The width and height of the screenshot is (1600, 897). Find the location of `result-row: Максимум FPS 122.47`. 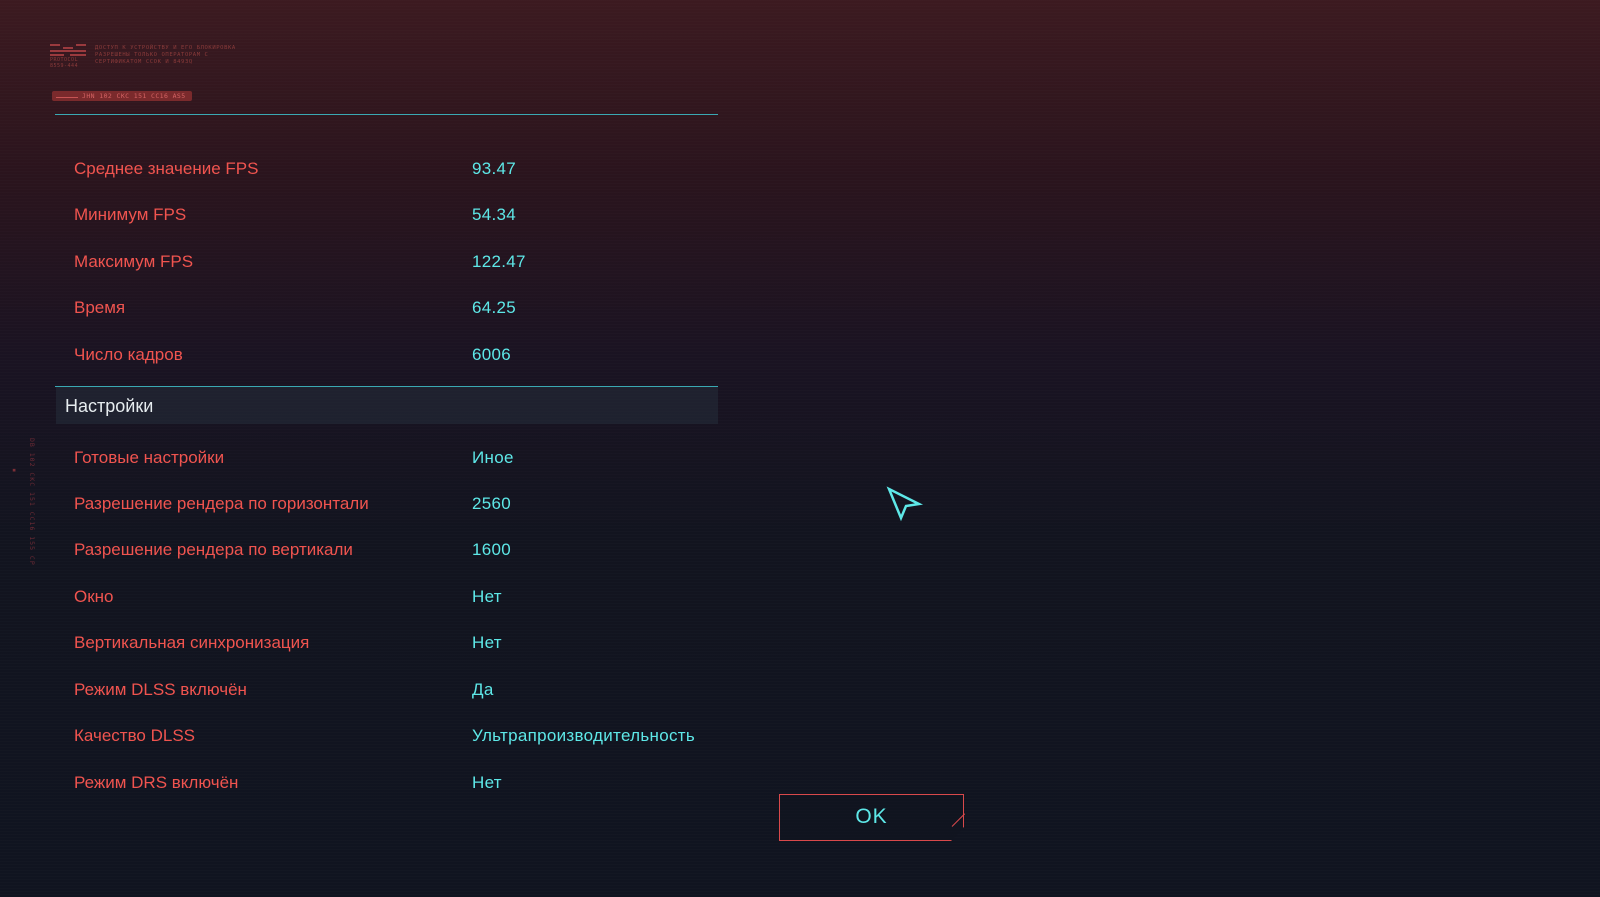

result-row: Максимум FPS 122.47 is located at coordinates (404, 263).